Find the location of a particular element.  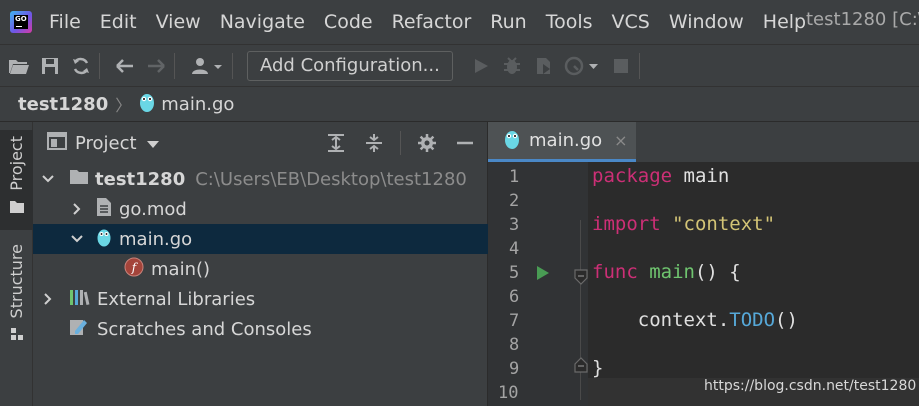

scratches-icon is located at coordinates (79, 329).